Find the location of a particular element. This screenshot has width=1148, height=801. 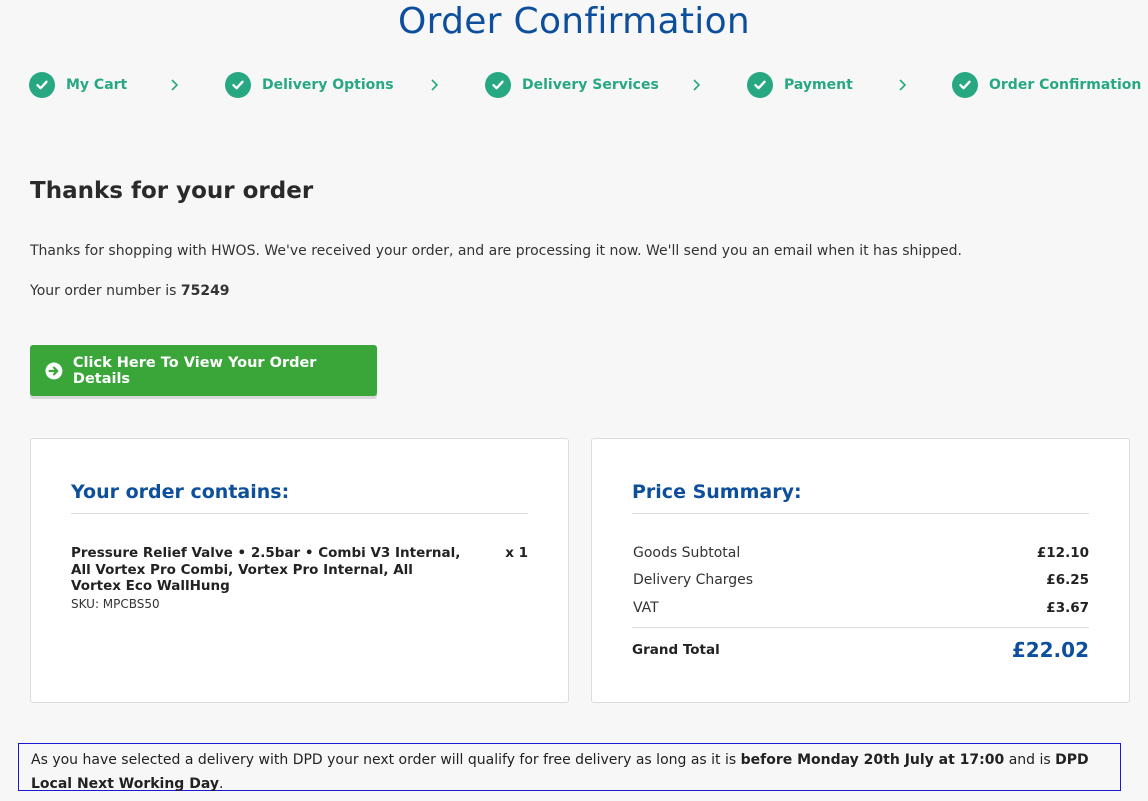

step-payment: Payment is located at coordinates (800, 85).